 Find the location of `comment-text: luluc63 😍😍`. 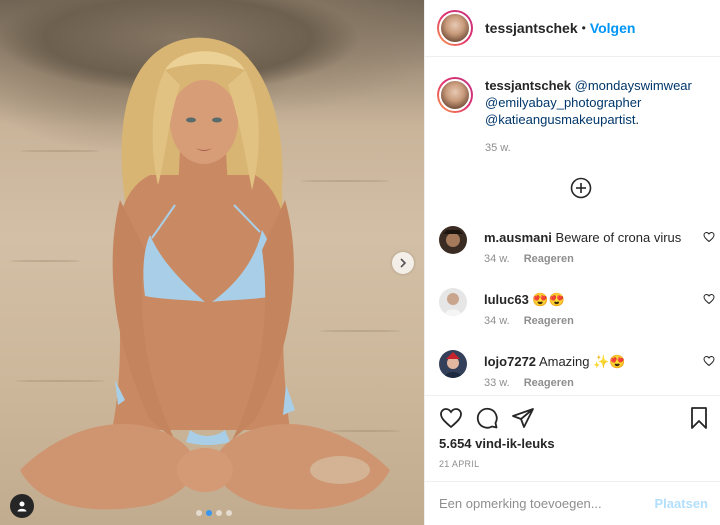

comment-text: luluc63 😍😍 is located at coordinates (586, 299).